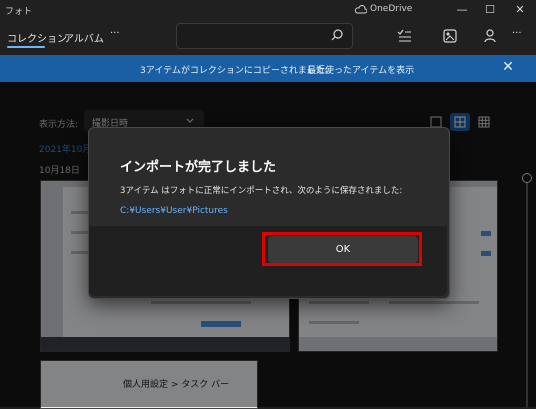 Image resolution: width=536 pixels, height=409 pixels. Describe the element at coordinates (342, 249) in the screenshot. I see `ok-button-highlight` at that location.